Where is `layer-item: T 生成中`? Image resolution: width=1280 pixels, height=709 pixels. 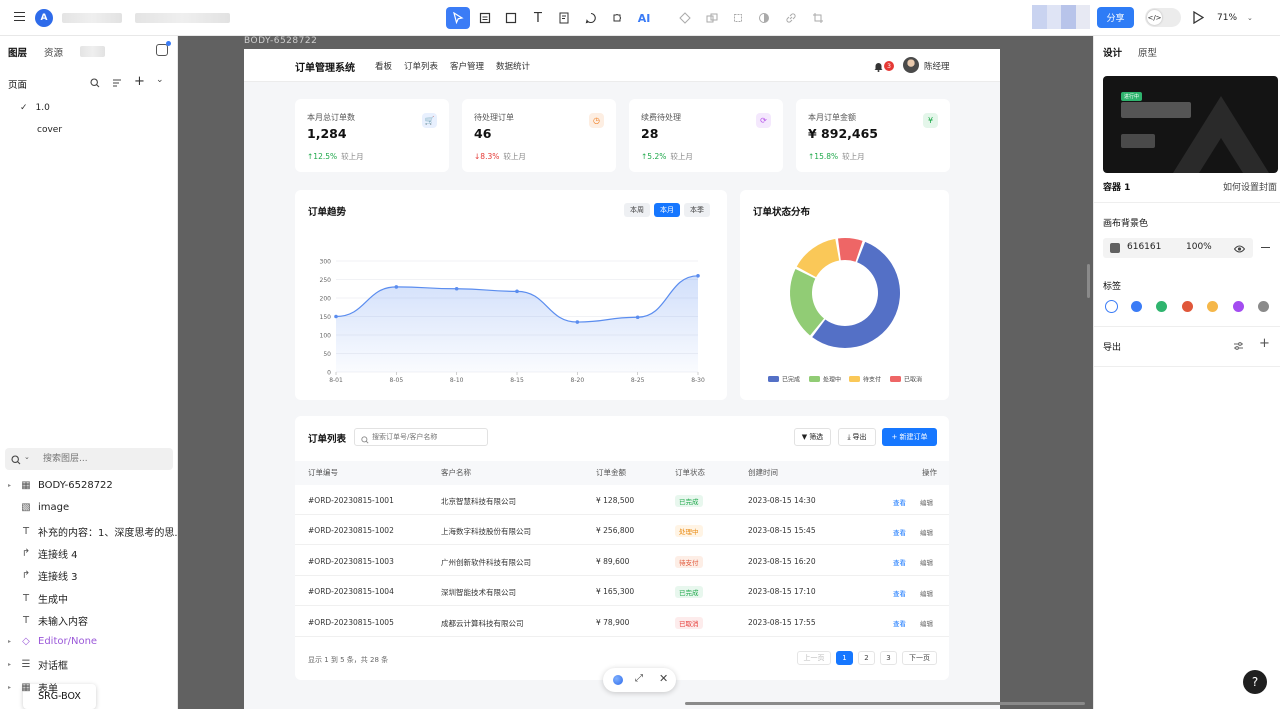
layer-item: T 生成中 is located at coordinates (38, 598).